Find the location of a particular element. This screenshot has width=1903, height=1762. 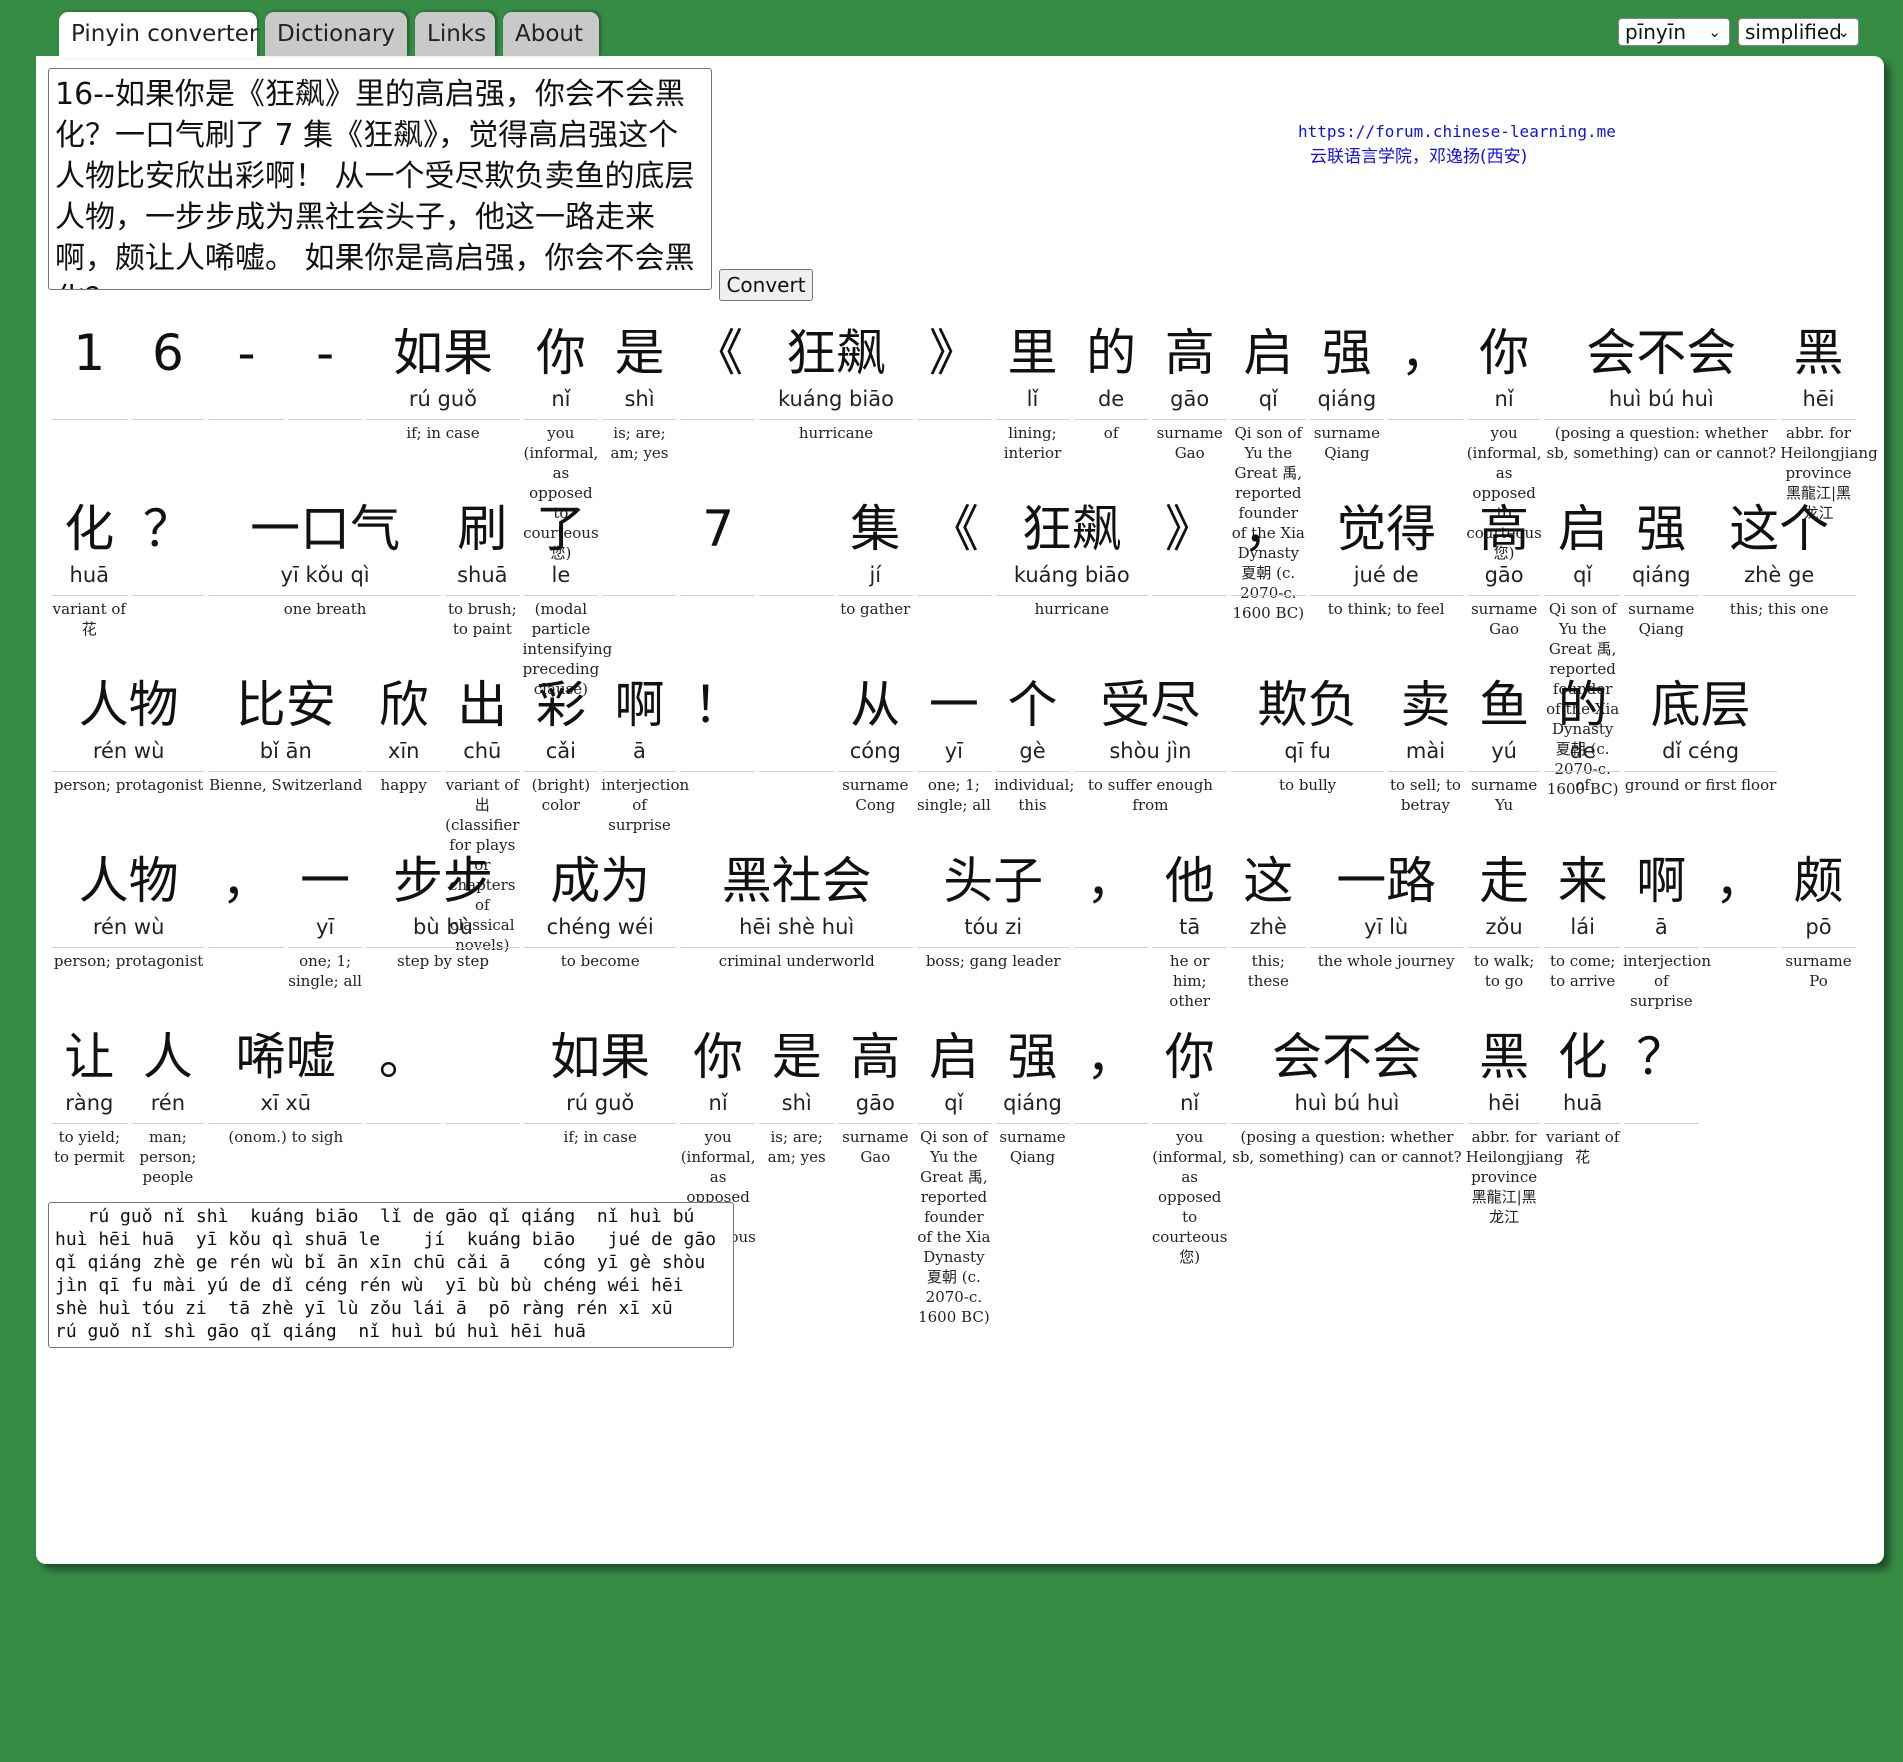

tab-about: About is located at coordinates (551, 34).